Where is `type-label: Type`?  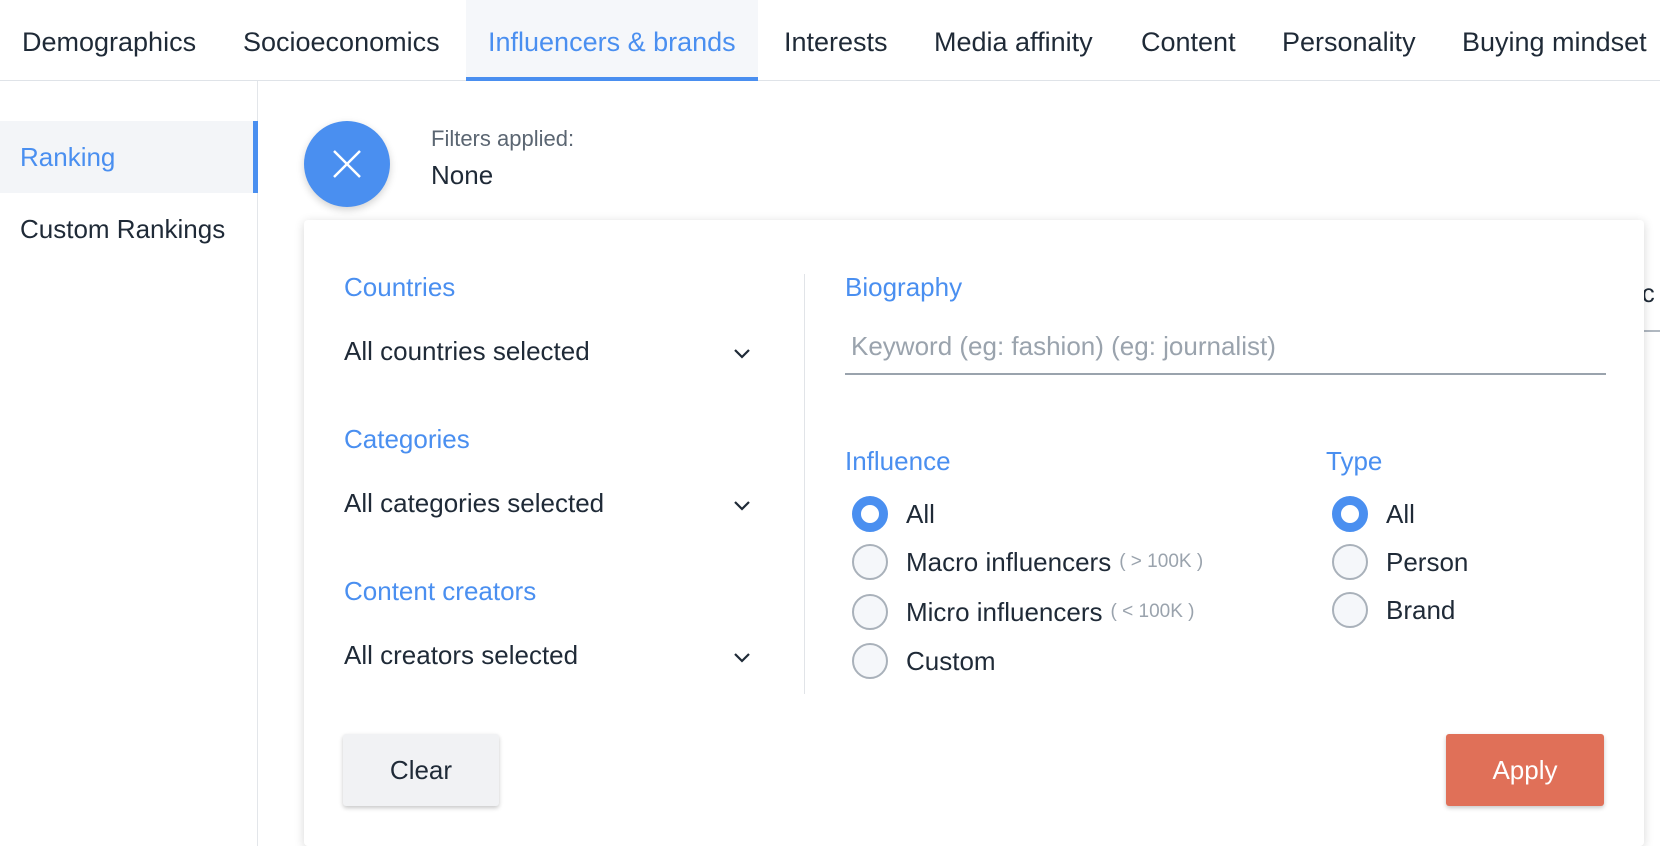 type-label: Type is located at coordinates (1354, 461).